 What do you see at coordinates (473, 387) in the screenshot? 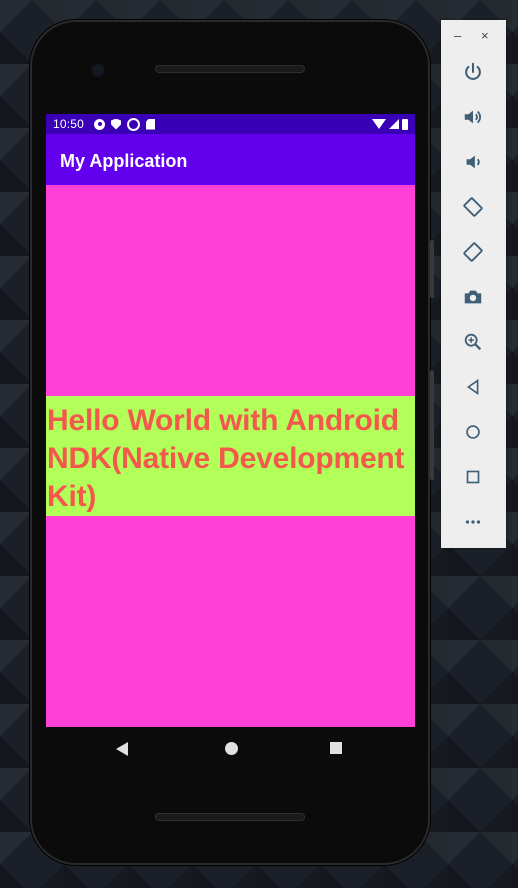
I see `back-icon` at bounding box center [473, 387].